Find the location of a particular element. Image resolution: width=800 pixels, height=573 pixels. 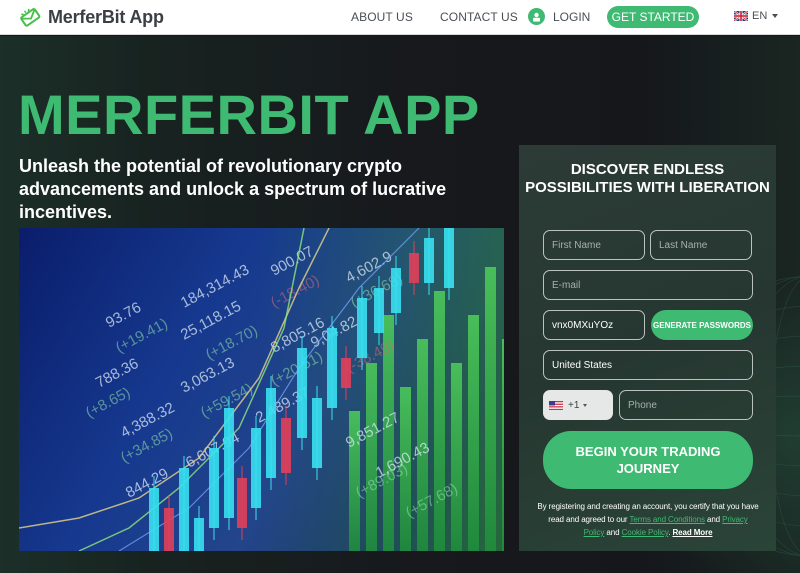

terms-link: Terms and Conditions is located at coordinates (666, 519).